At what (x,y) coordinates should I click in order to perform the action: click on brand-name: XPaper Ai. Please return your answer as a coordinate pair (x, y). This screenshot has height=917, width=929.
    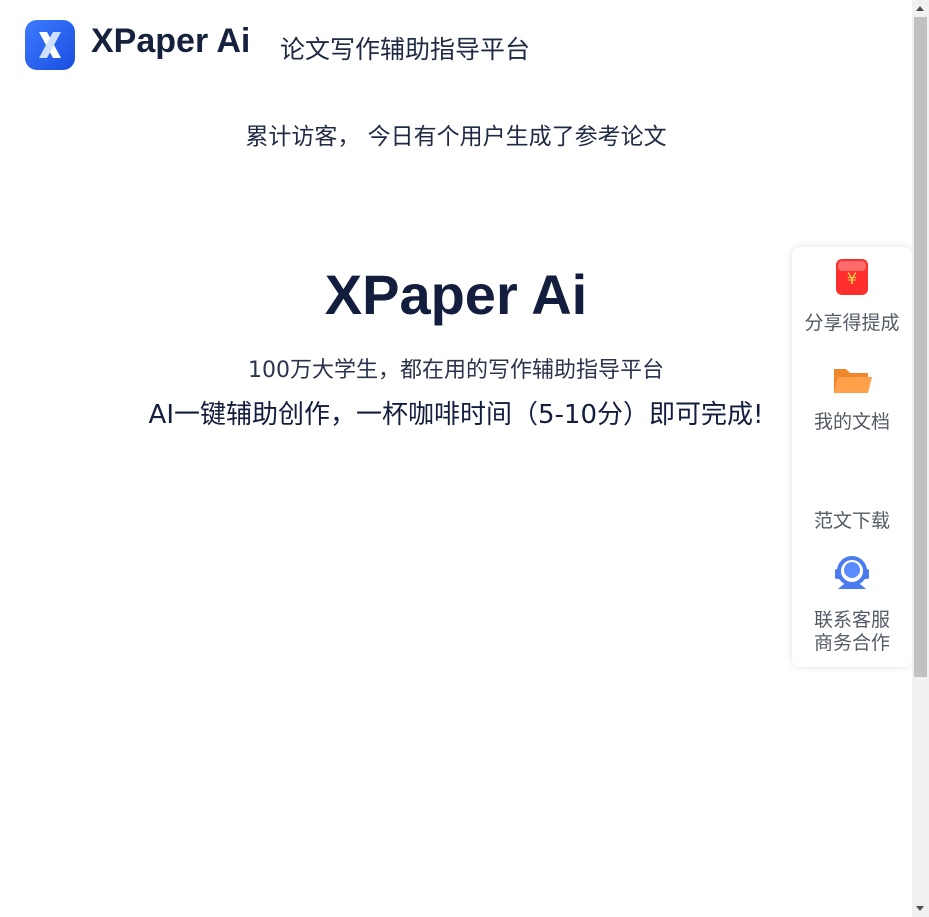
    Looking at the image, I should click on (170, 41).